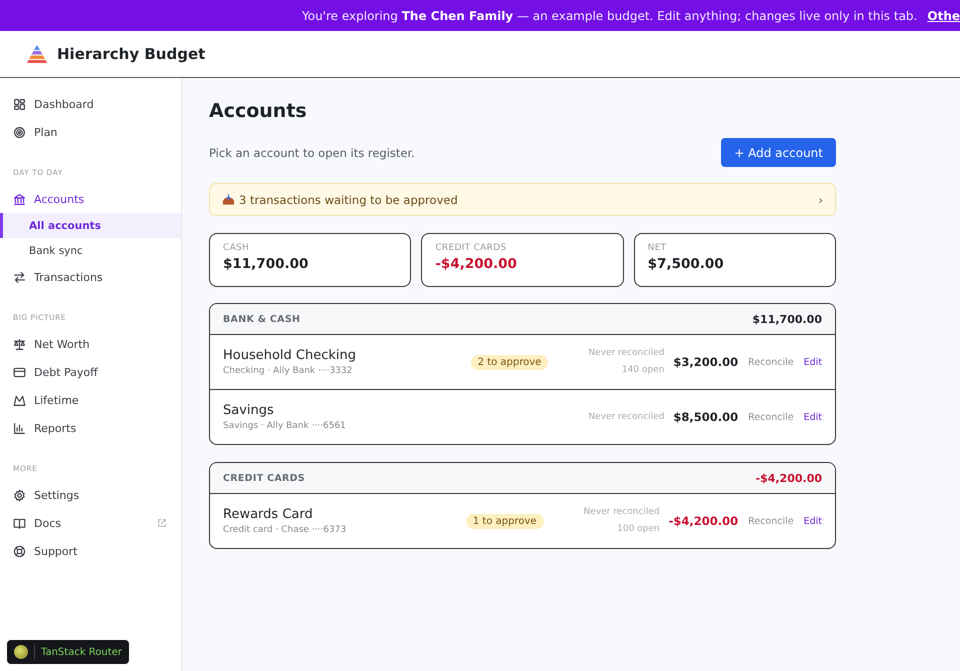 The width and height of the screenshot is (960, 671). What do you see at coordinates (90, 523) in the screenshot?
I see `sidebar-item: Docs` at bounding box center [90, 523].